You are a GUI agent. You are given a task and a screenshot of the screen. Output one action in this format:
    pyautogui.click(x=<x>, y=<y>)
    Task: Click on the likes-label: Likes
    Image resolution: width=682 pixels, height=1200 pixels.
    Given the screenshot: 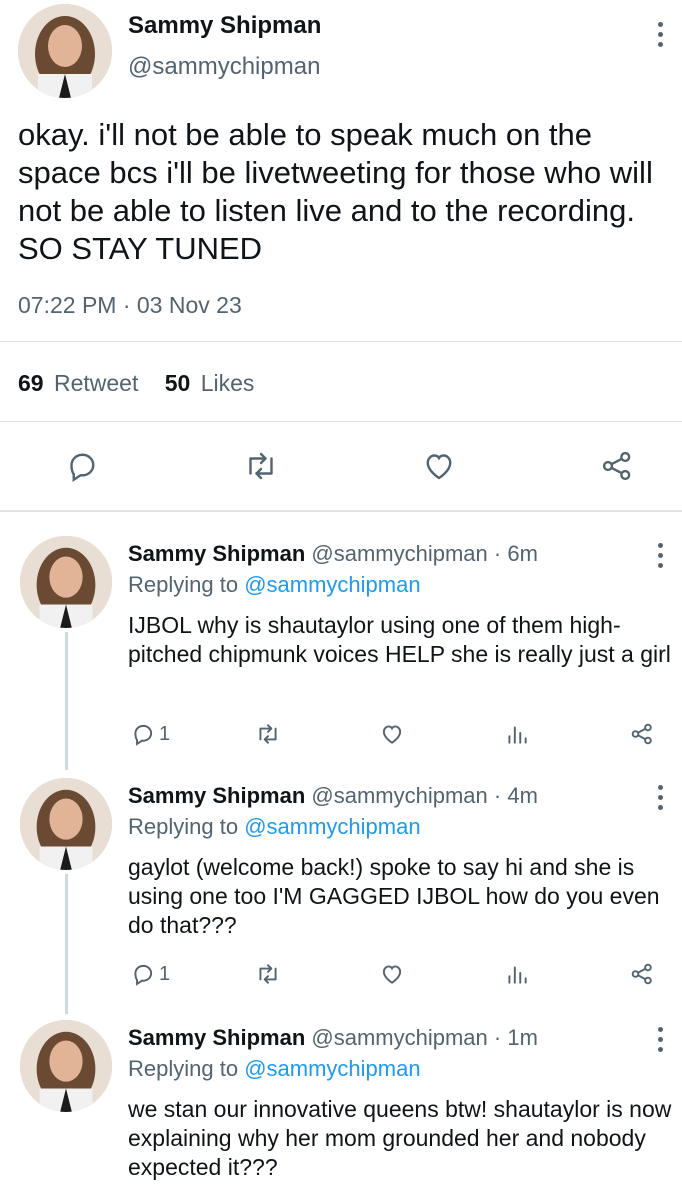 What is the action you would take?
    pyautogui.click(x=228, y=383)
    